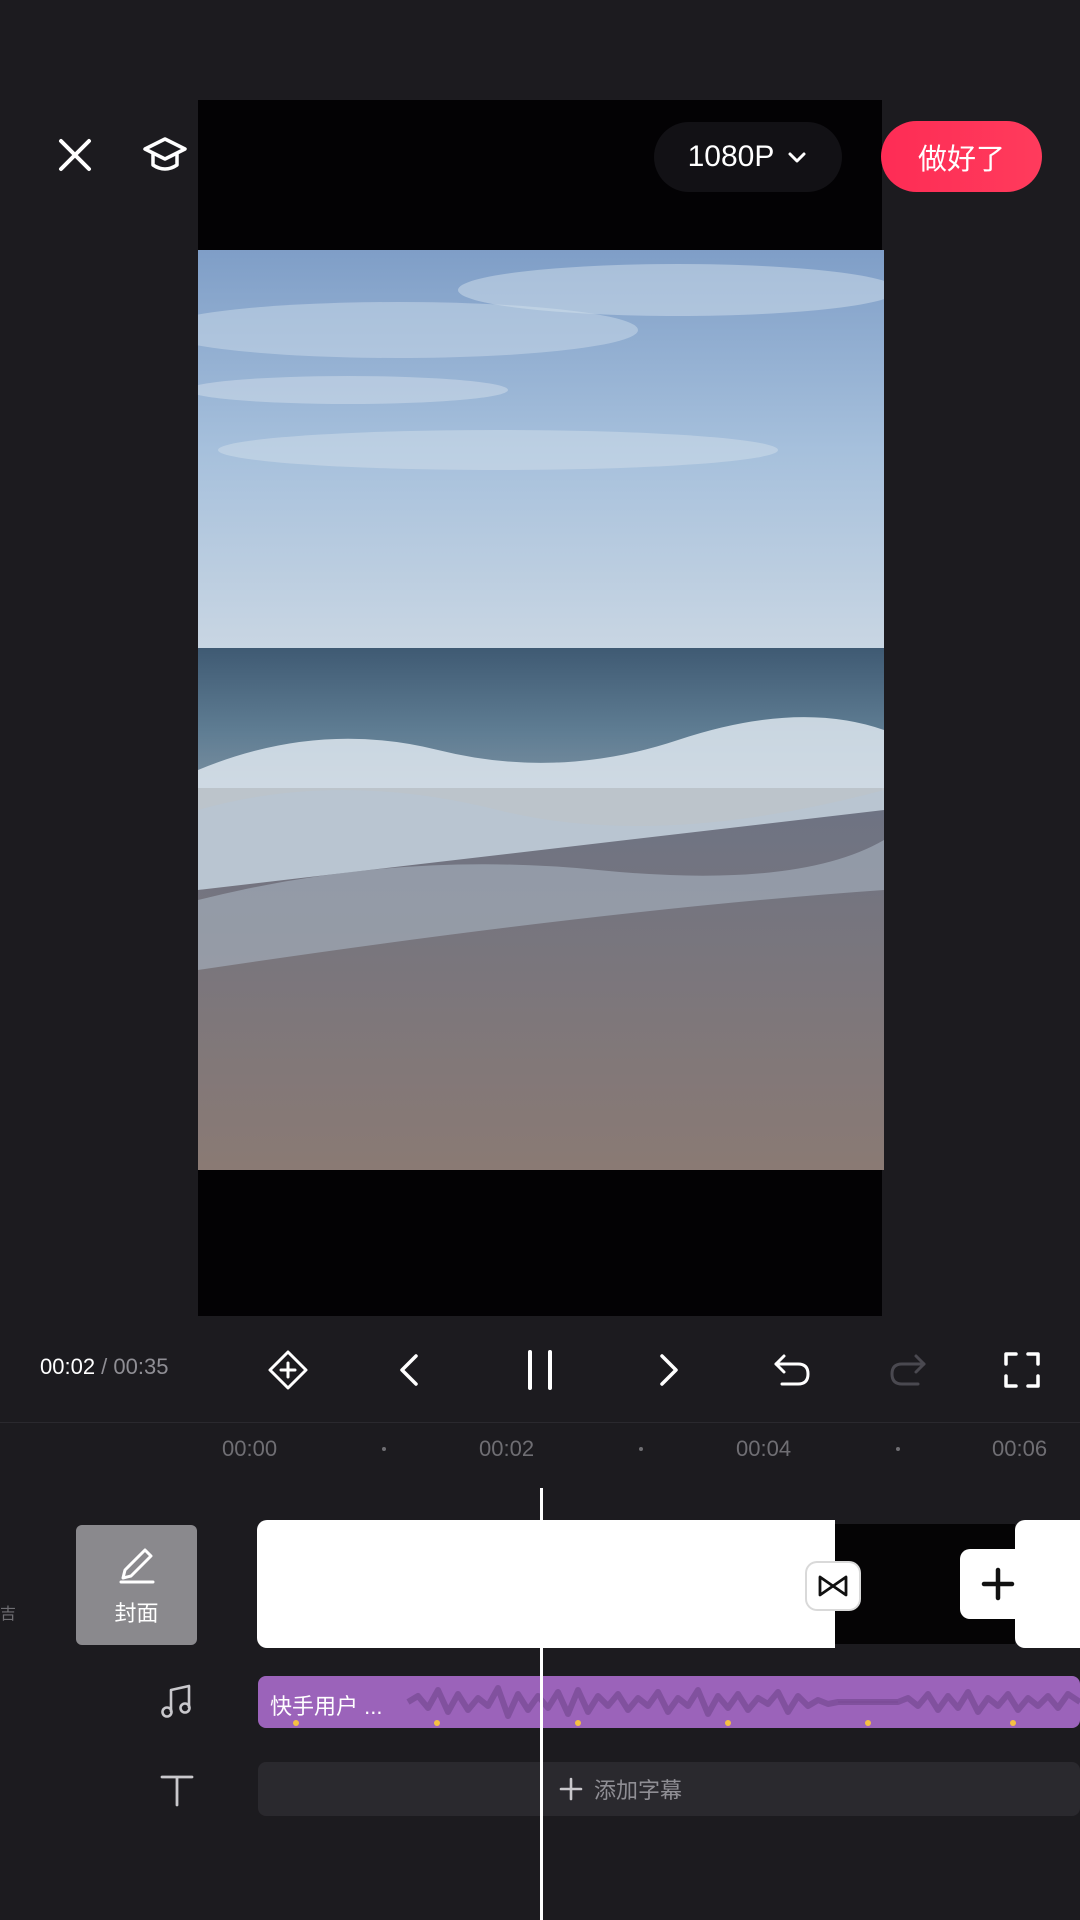  I want to click on done-button: 做好了, so click(961, 156).